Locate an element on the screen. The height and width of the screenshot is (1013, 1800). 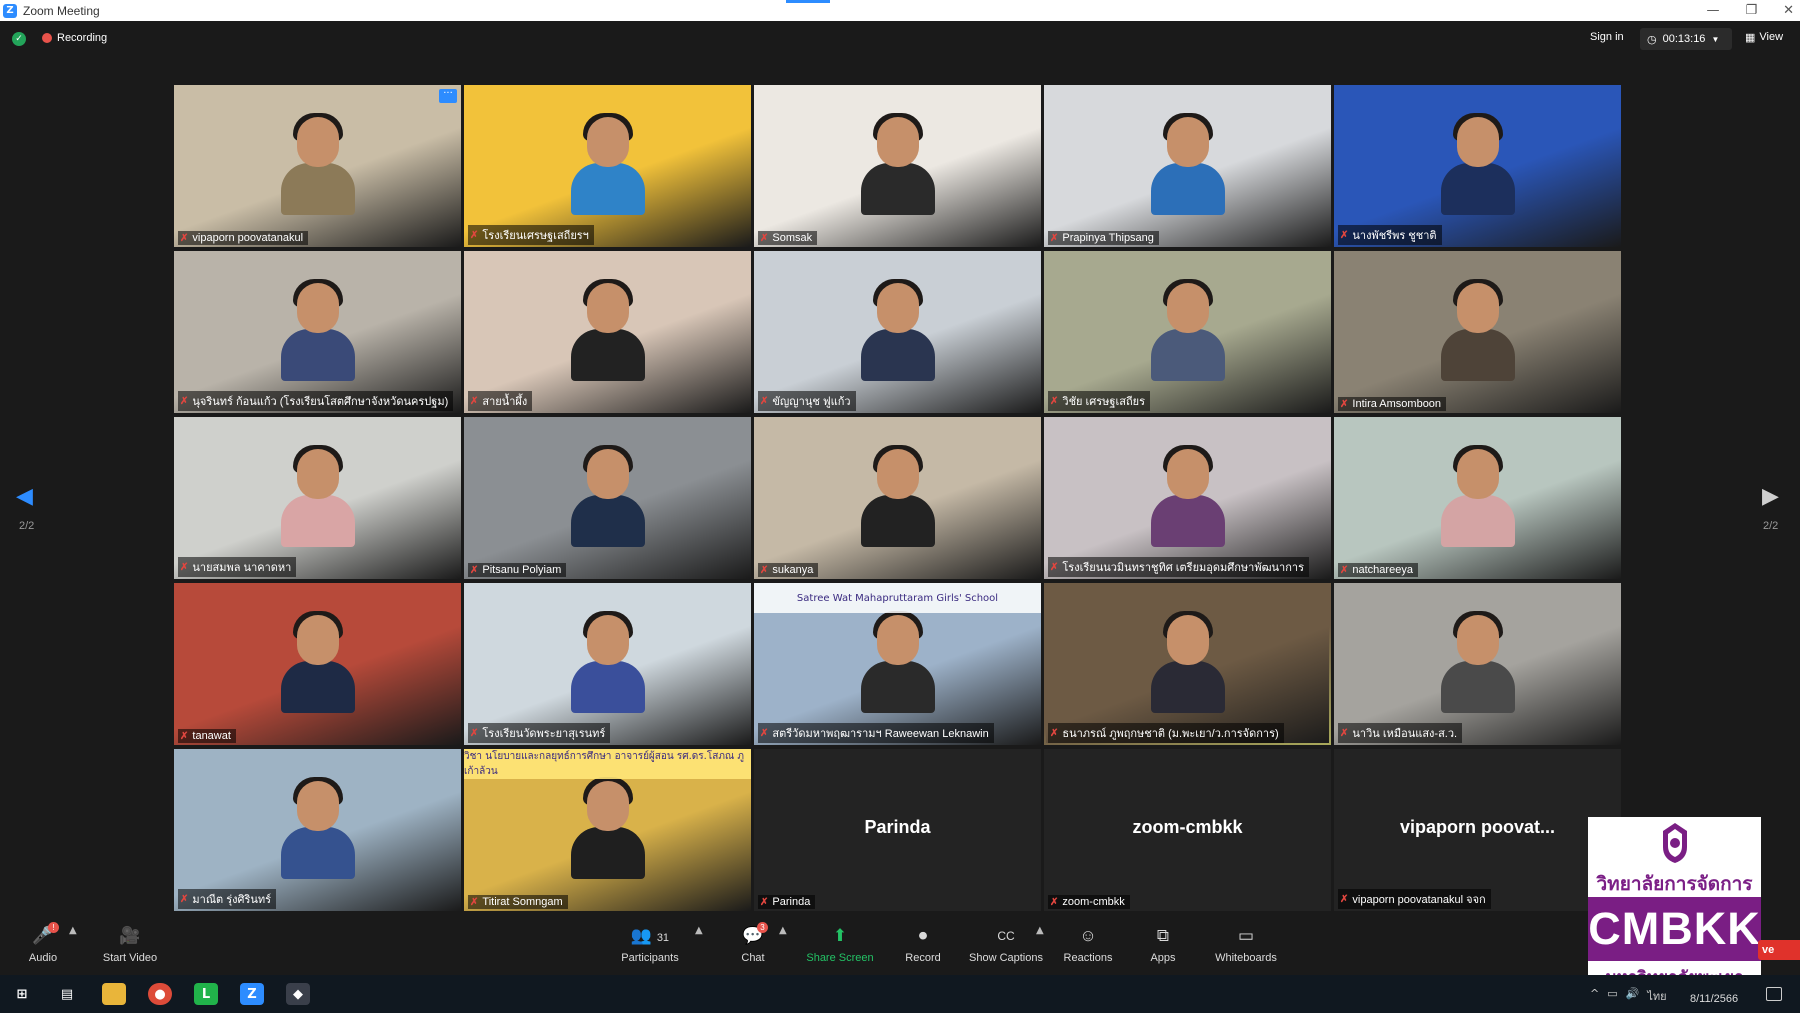
participant-name: natchareeya is located at coordinates (1382, 570).